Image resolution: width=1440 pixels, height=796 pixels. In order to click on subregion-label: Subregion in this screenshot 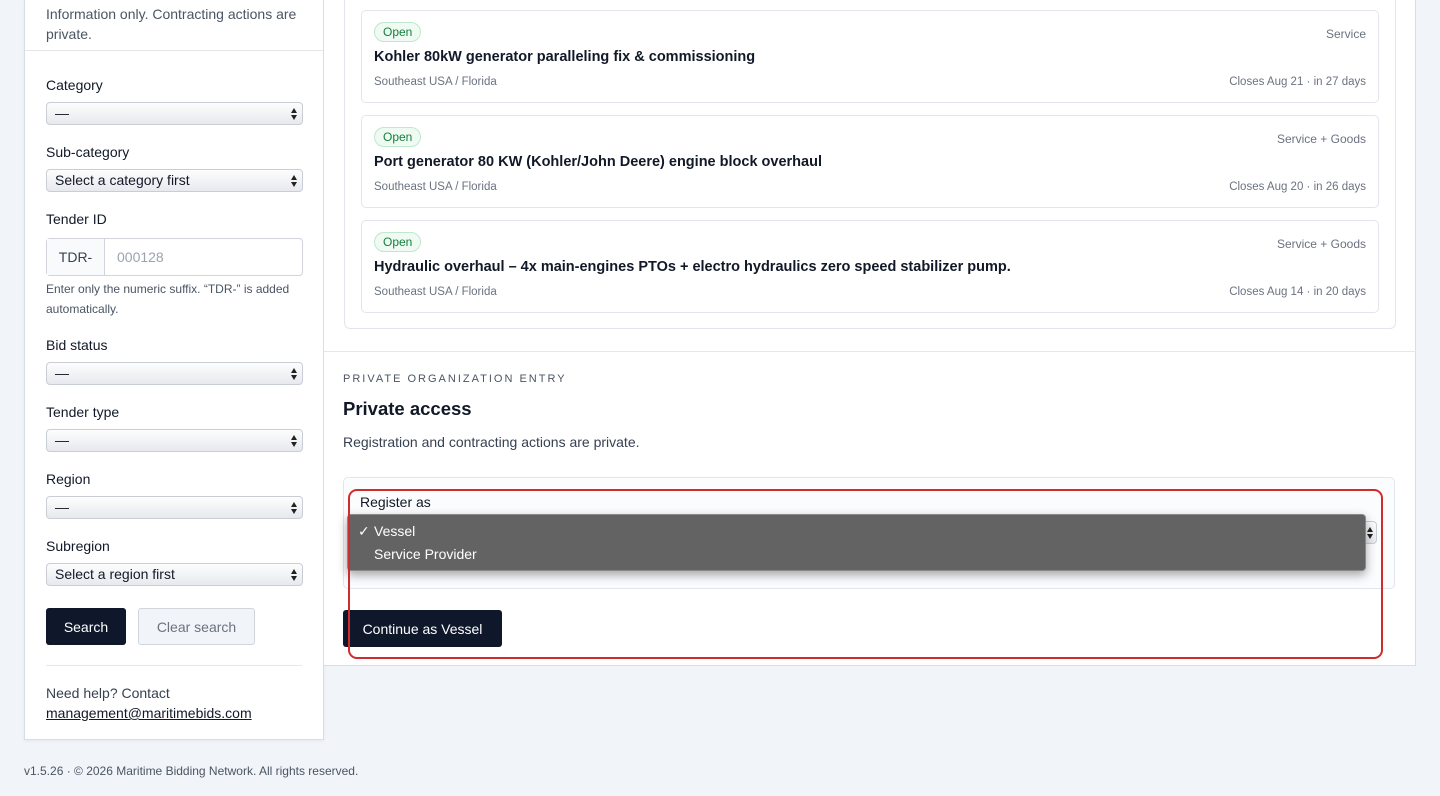, I will do `click(78, 546)`.